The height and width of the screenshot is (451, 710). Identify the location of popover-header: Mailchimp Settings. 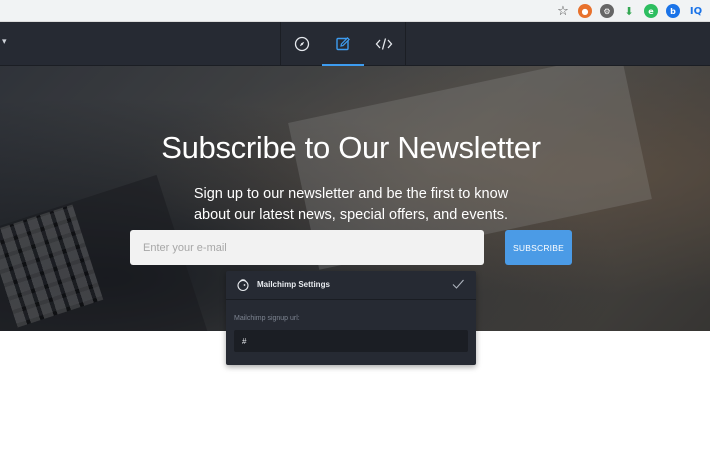
(351, 285).